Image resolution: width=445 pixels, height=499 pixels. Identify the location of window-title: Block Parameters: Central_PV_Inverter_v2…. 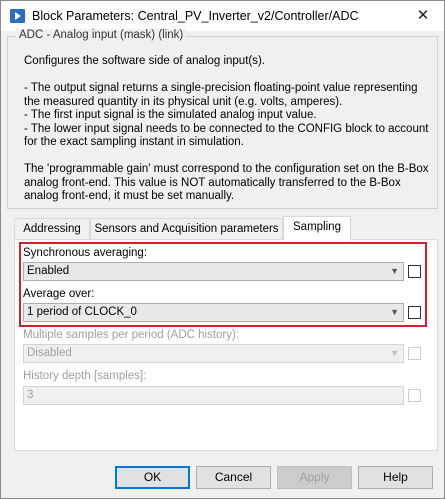
(195, 16).